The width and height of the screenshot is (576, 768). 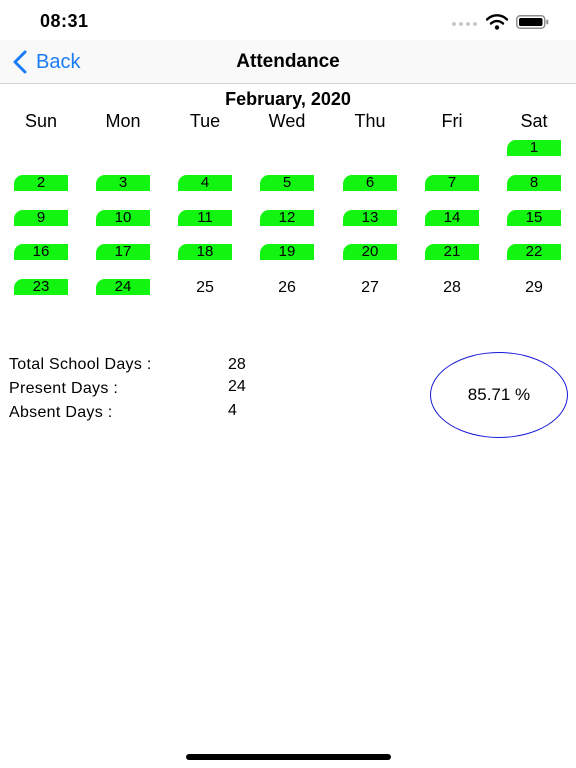 What do you see at coordinates (205, 288) in the screenshot?
I see `calendar-day: 25` at bounding box center [205, 288].